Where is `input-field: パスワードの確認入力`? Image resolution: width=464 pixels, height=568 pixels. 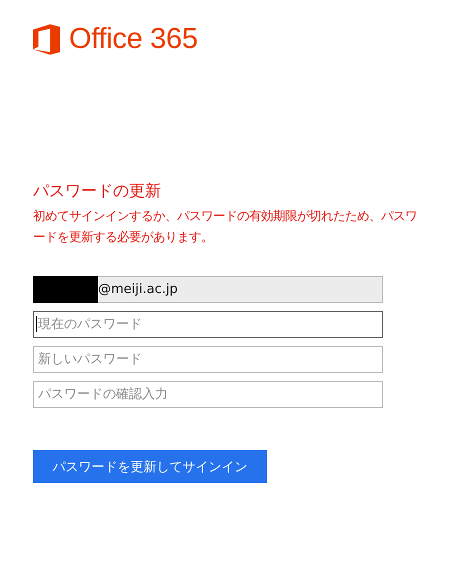
input-field: パスワードの確認入力 is located at coordinates (208, 394).